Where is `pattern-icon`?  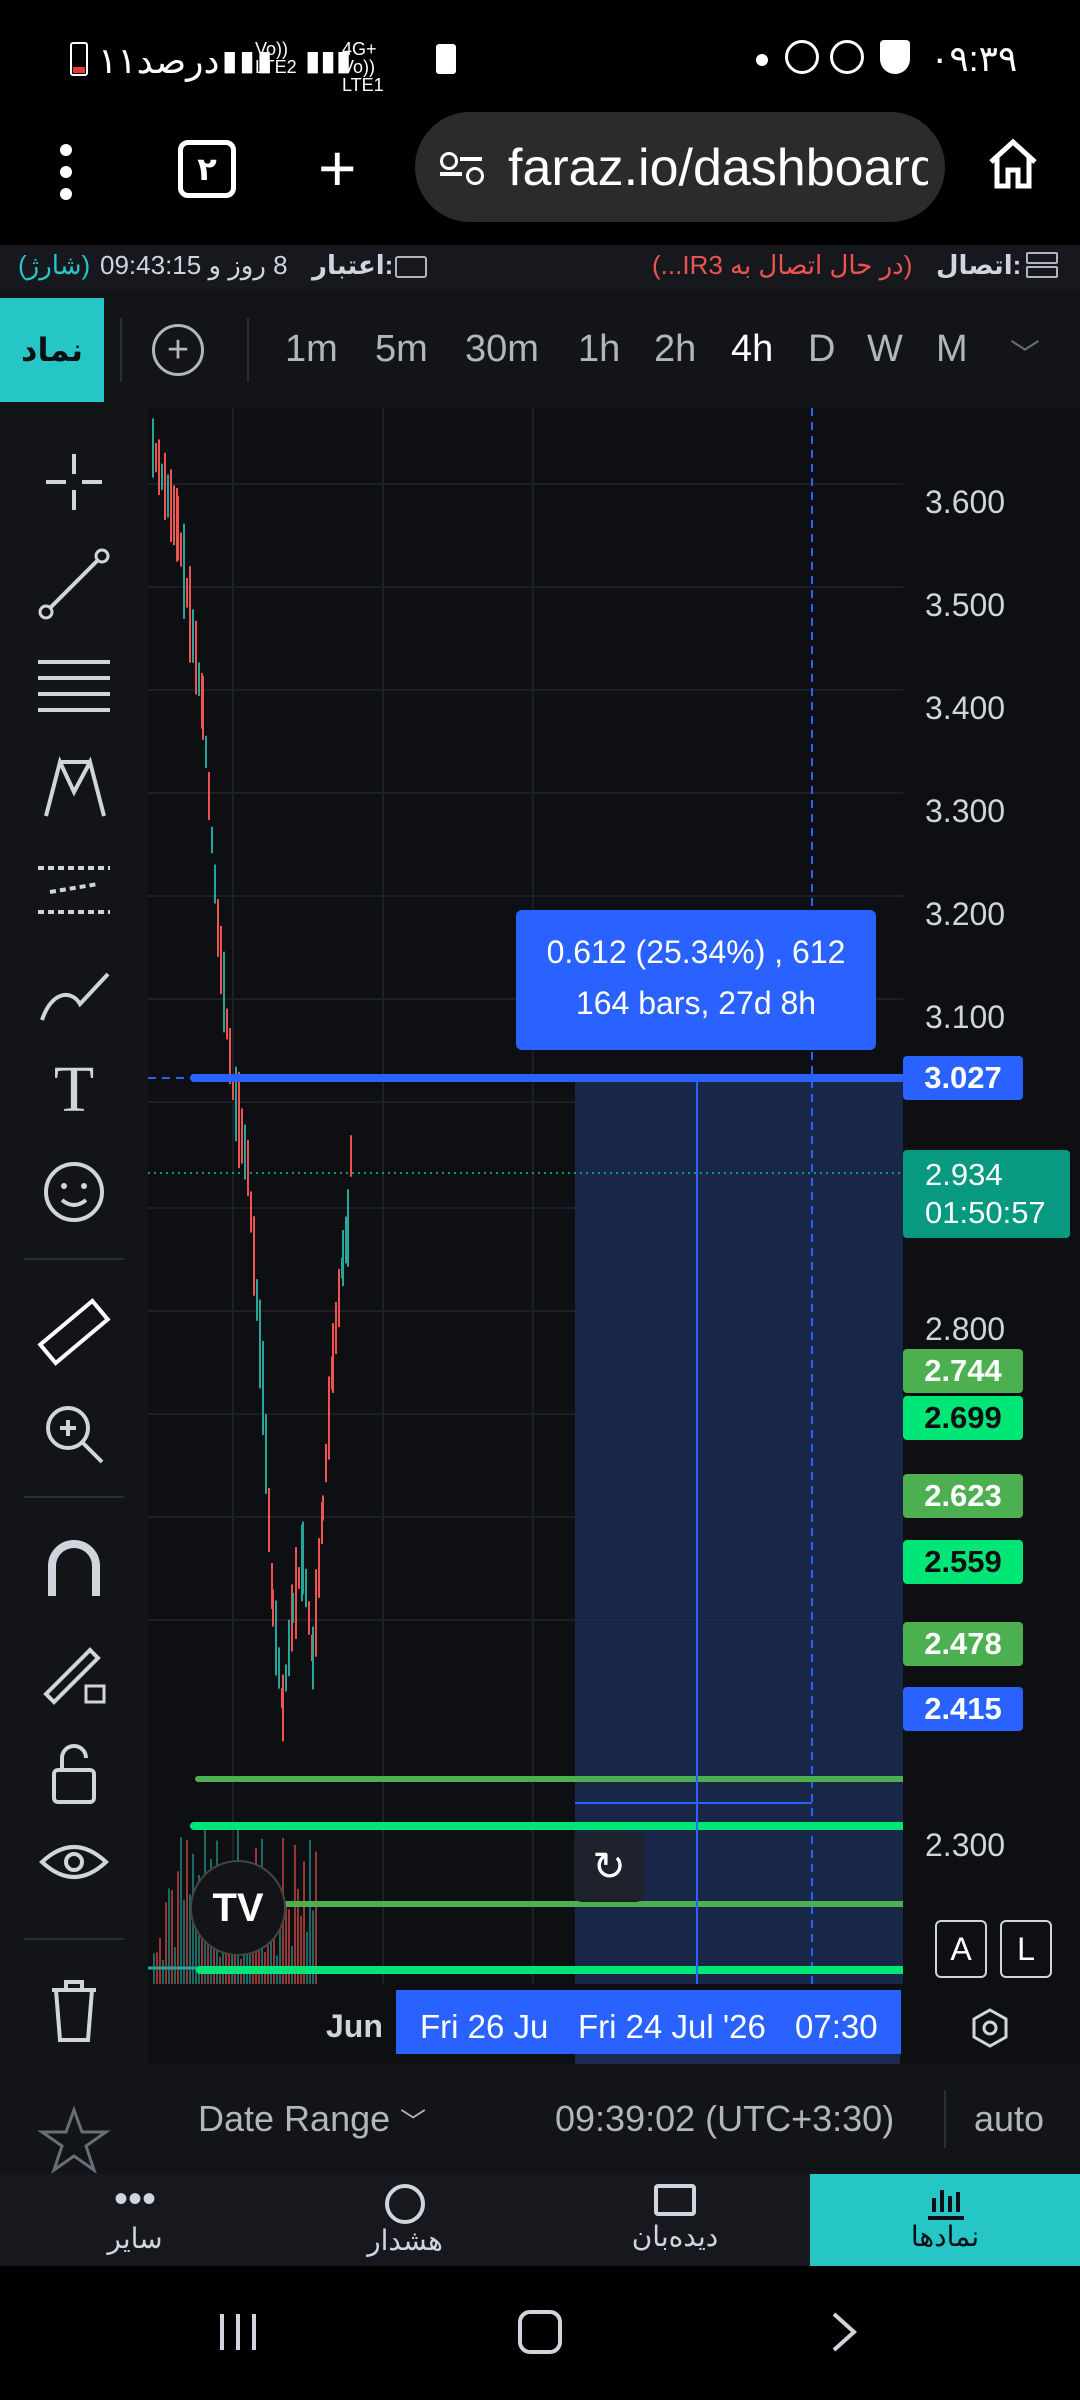
pattern-icon is located at coordinates (74, 788).